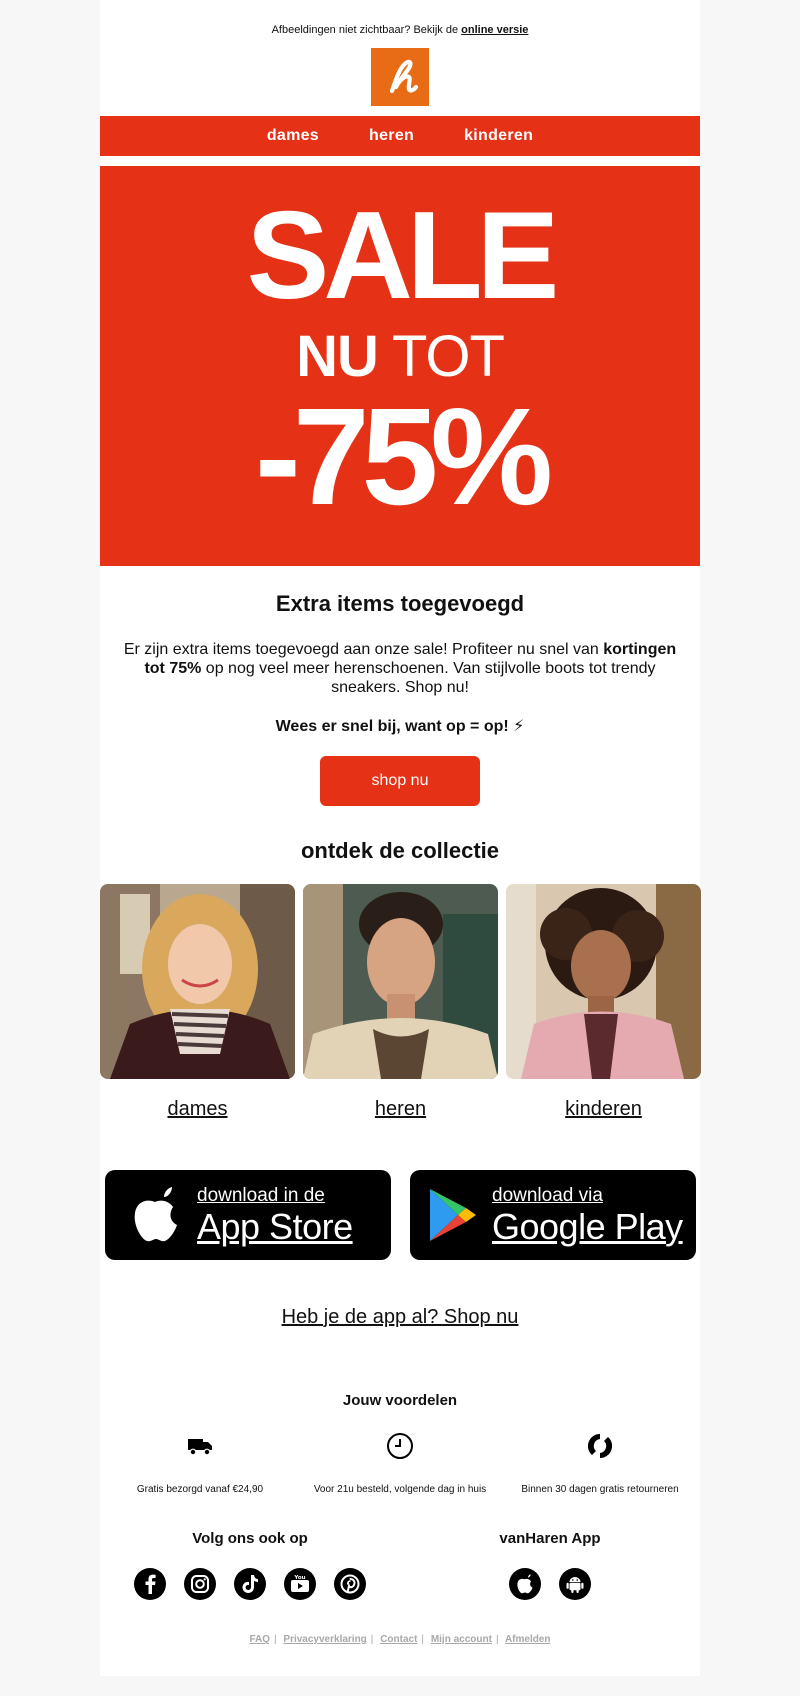 This screenshot has height=1696, width=800. What do you see at coordinates (365, 30) in the screenshot?
I see `preheader-text: Afbeeldingen niet zichtbaar? Bekijk de` at bounding box center [365, 30].